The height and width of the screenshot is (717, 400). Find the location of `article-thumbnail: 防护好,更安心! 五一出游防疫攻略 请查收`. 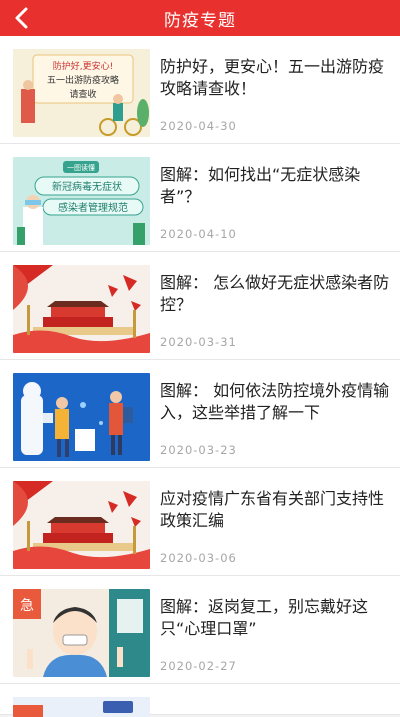

article-thumbnail: 防护好,更安心! 五一出游防疫攻略 请查收 is located at coordinates (81, 93).